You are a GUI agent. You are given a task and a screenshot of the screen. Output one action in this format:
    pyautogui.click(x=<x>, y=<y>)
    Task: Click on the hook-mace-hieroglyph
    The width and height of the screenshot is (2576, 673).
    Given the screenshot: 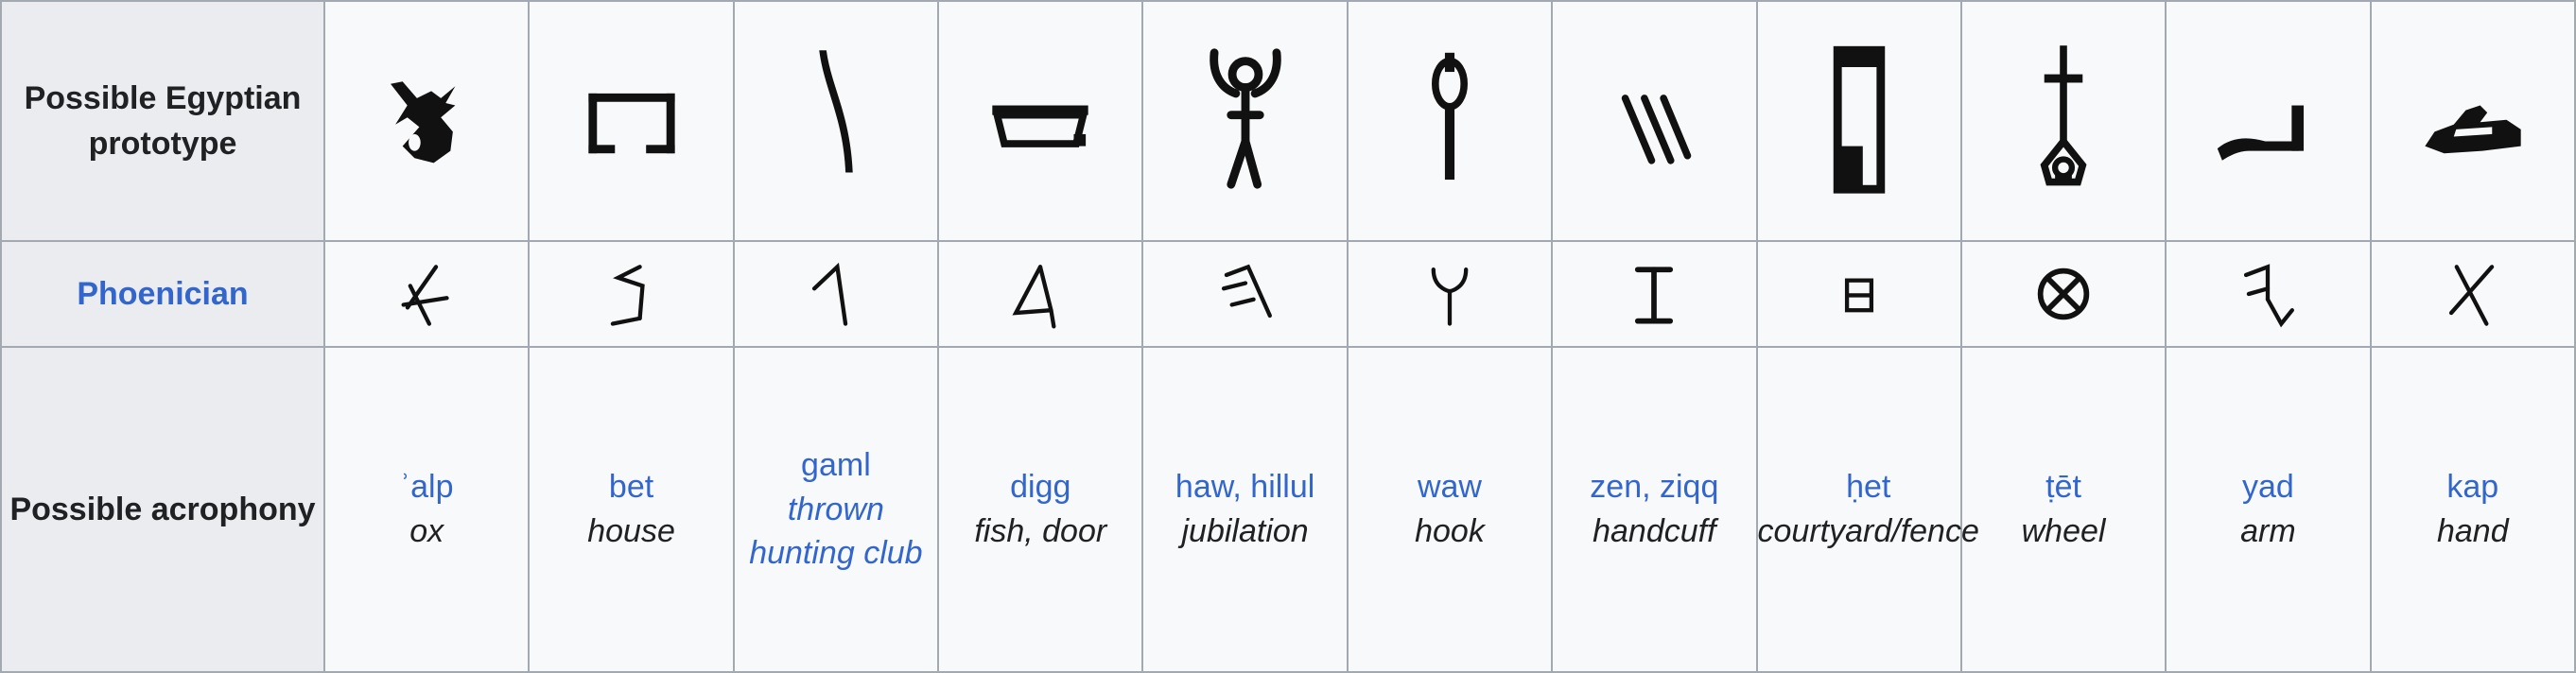 What is the action you would take?
    pyautogui.click(x=1449, y=116)
    